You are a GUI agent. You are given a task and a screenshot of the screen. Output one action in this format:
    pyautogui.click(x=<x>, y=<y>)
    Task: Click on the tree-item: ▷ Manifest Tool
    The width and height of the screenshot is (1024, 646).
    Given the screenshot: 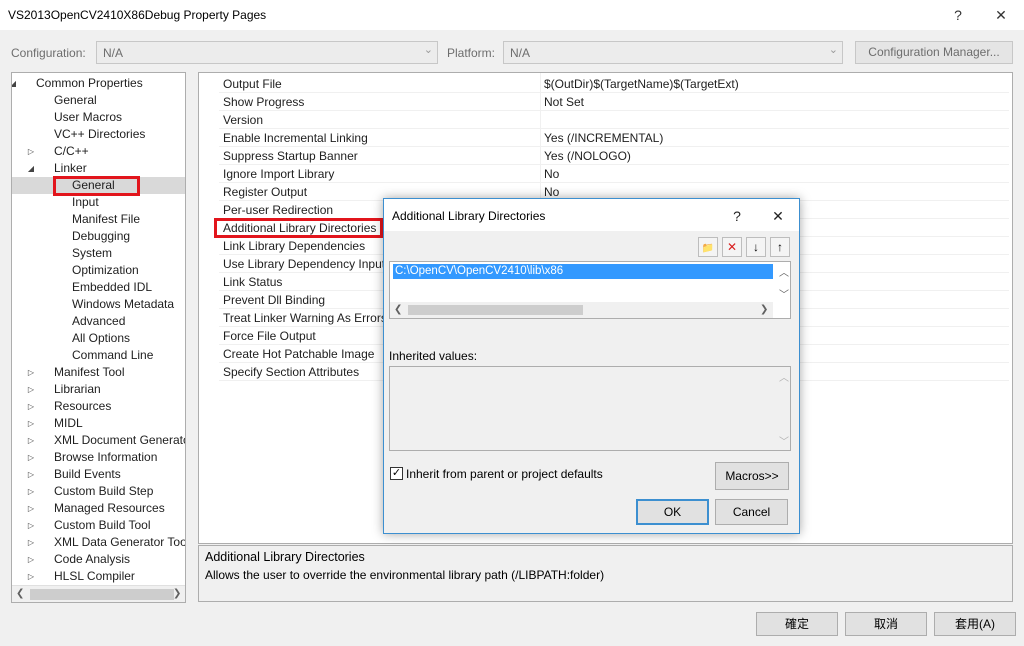 What is the action you would take?
    pyautogui.click(x=98, y=372)
    